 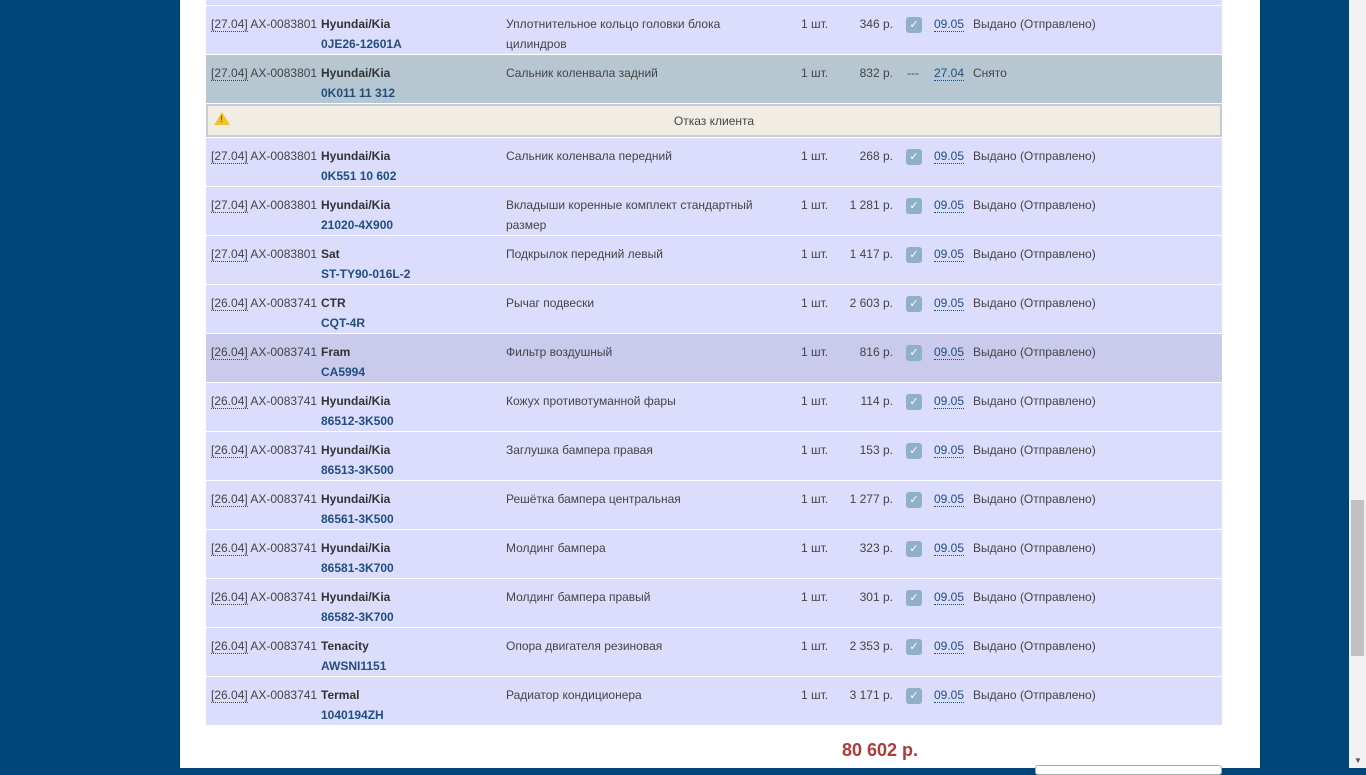 I want to click on price: 816 р., so click(x=876, y=352).